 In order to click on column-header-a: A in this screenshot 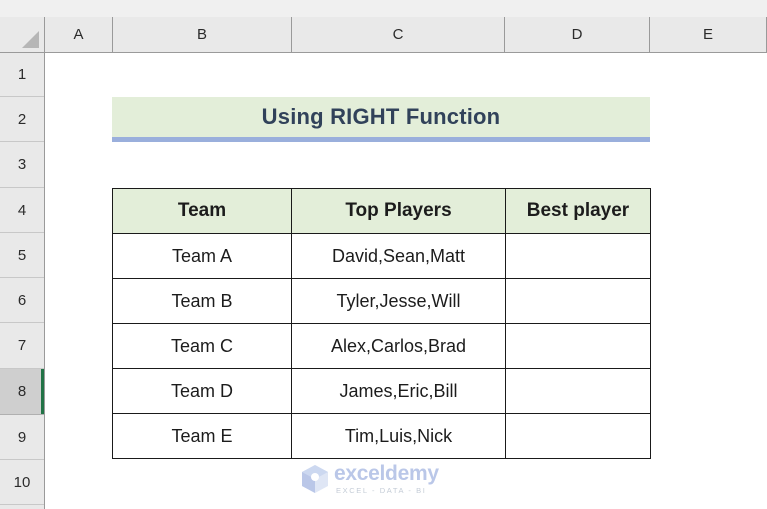, I will do `click(79, 34)`.